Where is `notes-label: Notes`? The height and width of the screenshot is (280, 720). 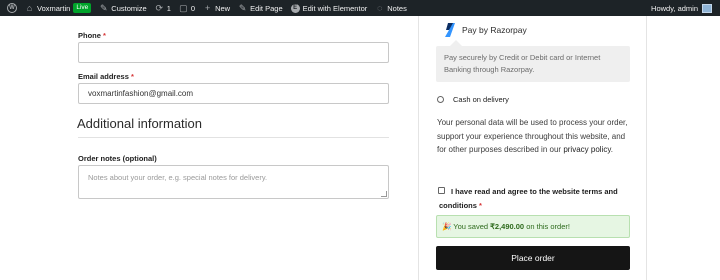
notes-label: Notes is located at coordinates (397, 8).